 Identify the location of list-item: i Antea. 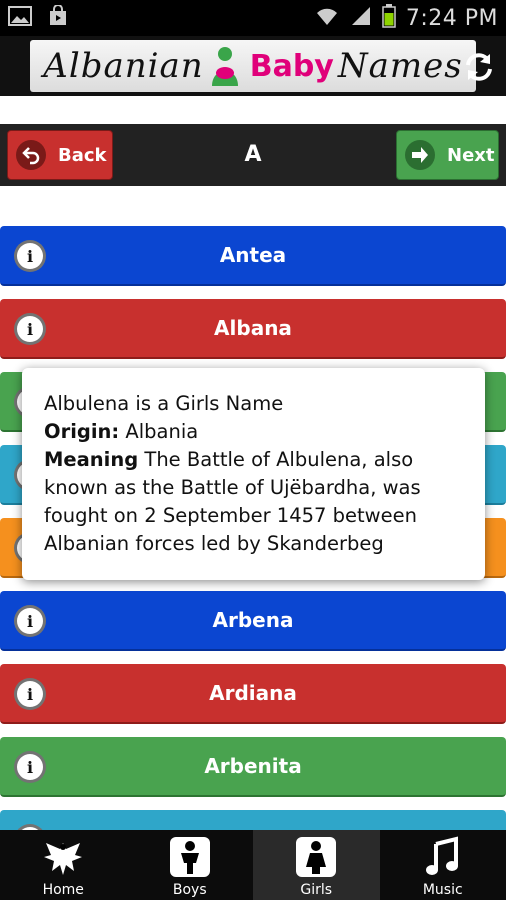
(253, 256).